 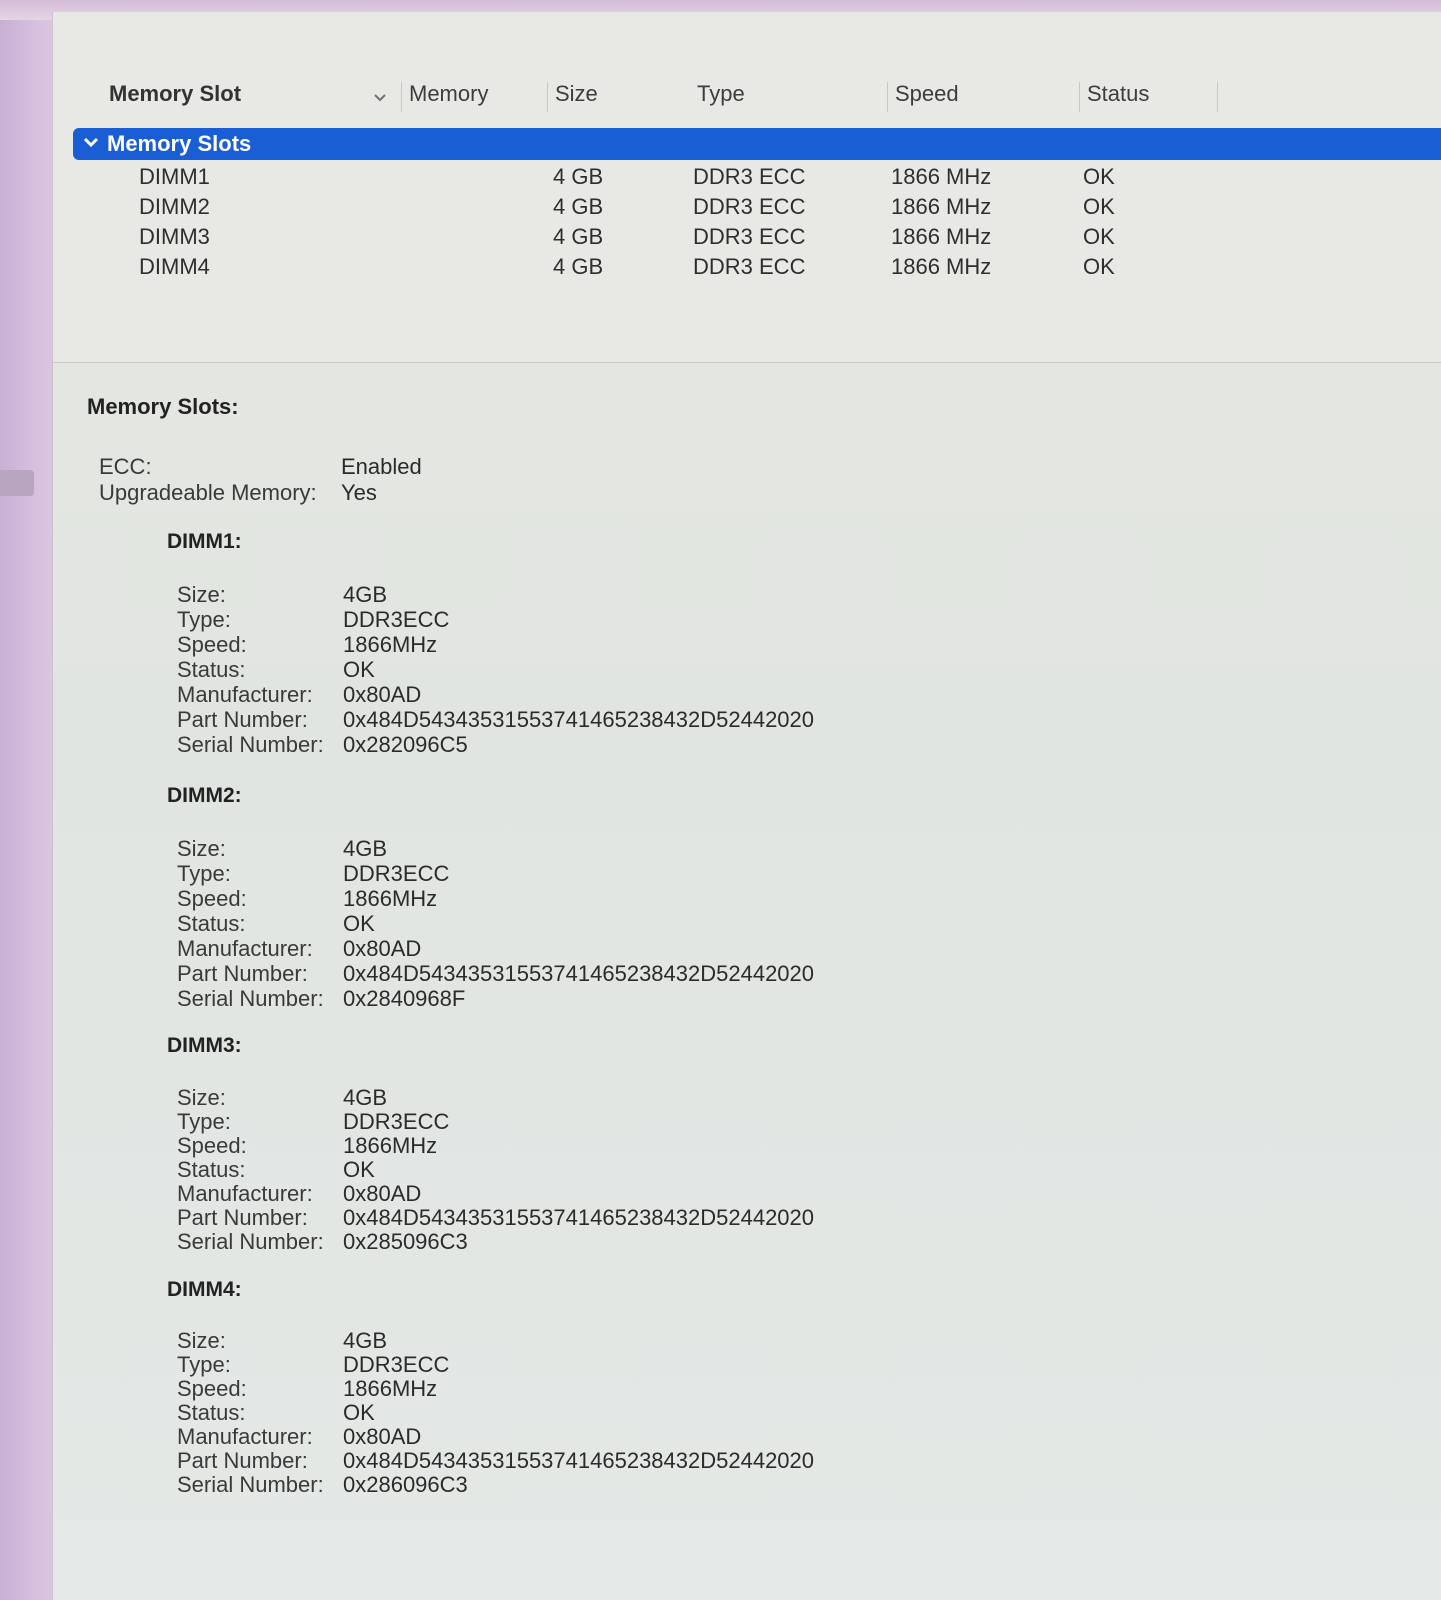 I want to click on chevron-down-icon, so click(x=379, y=96).